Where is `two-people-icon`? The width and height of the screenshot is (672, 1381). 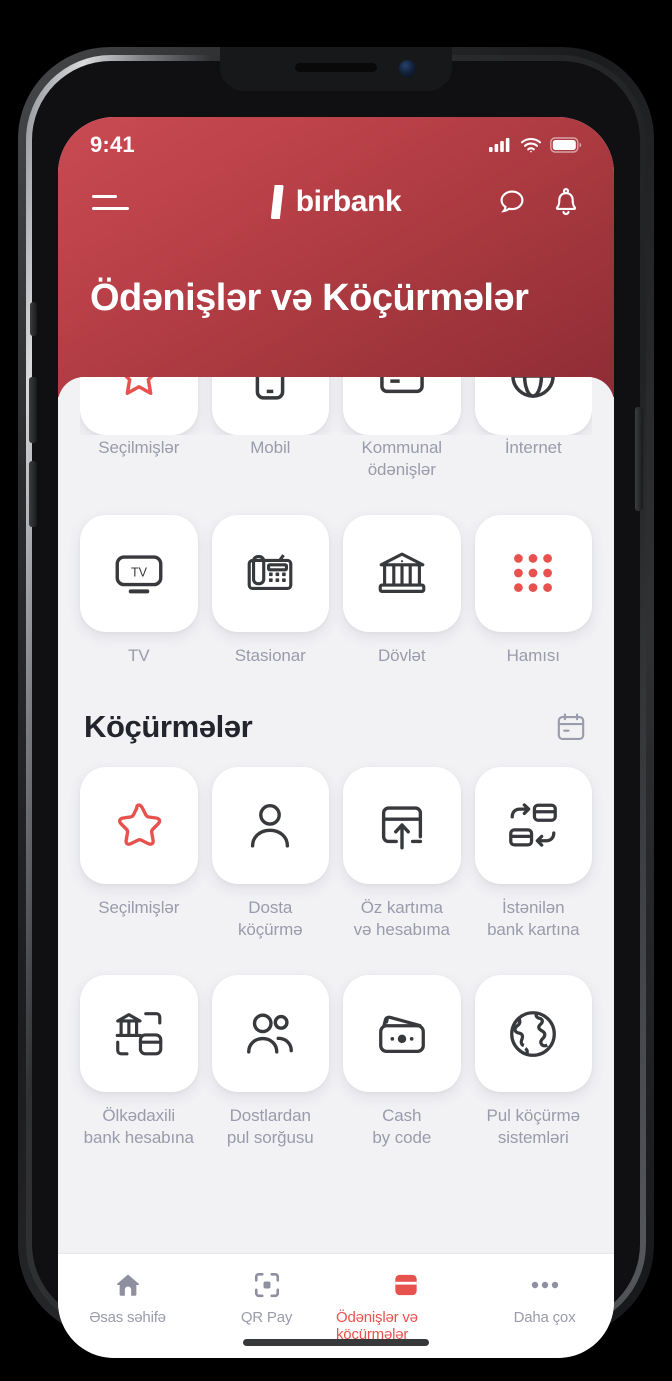
two-people-icon is located at coordinates (270, 1033).